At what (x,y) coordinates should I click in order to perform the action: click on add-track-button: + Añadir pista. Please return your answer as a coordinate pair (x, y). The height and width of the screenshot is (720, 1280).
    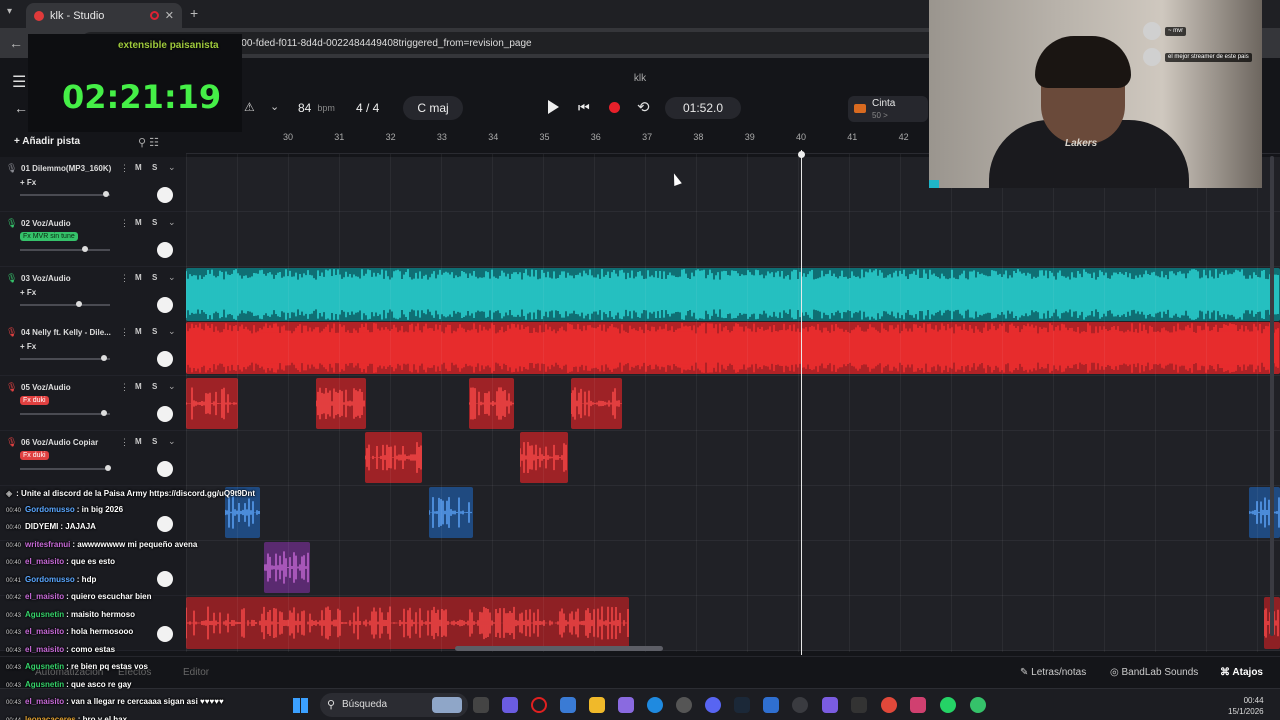
    Looking at the image, I should click on (47, 141).